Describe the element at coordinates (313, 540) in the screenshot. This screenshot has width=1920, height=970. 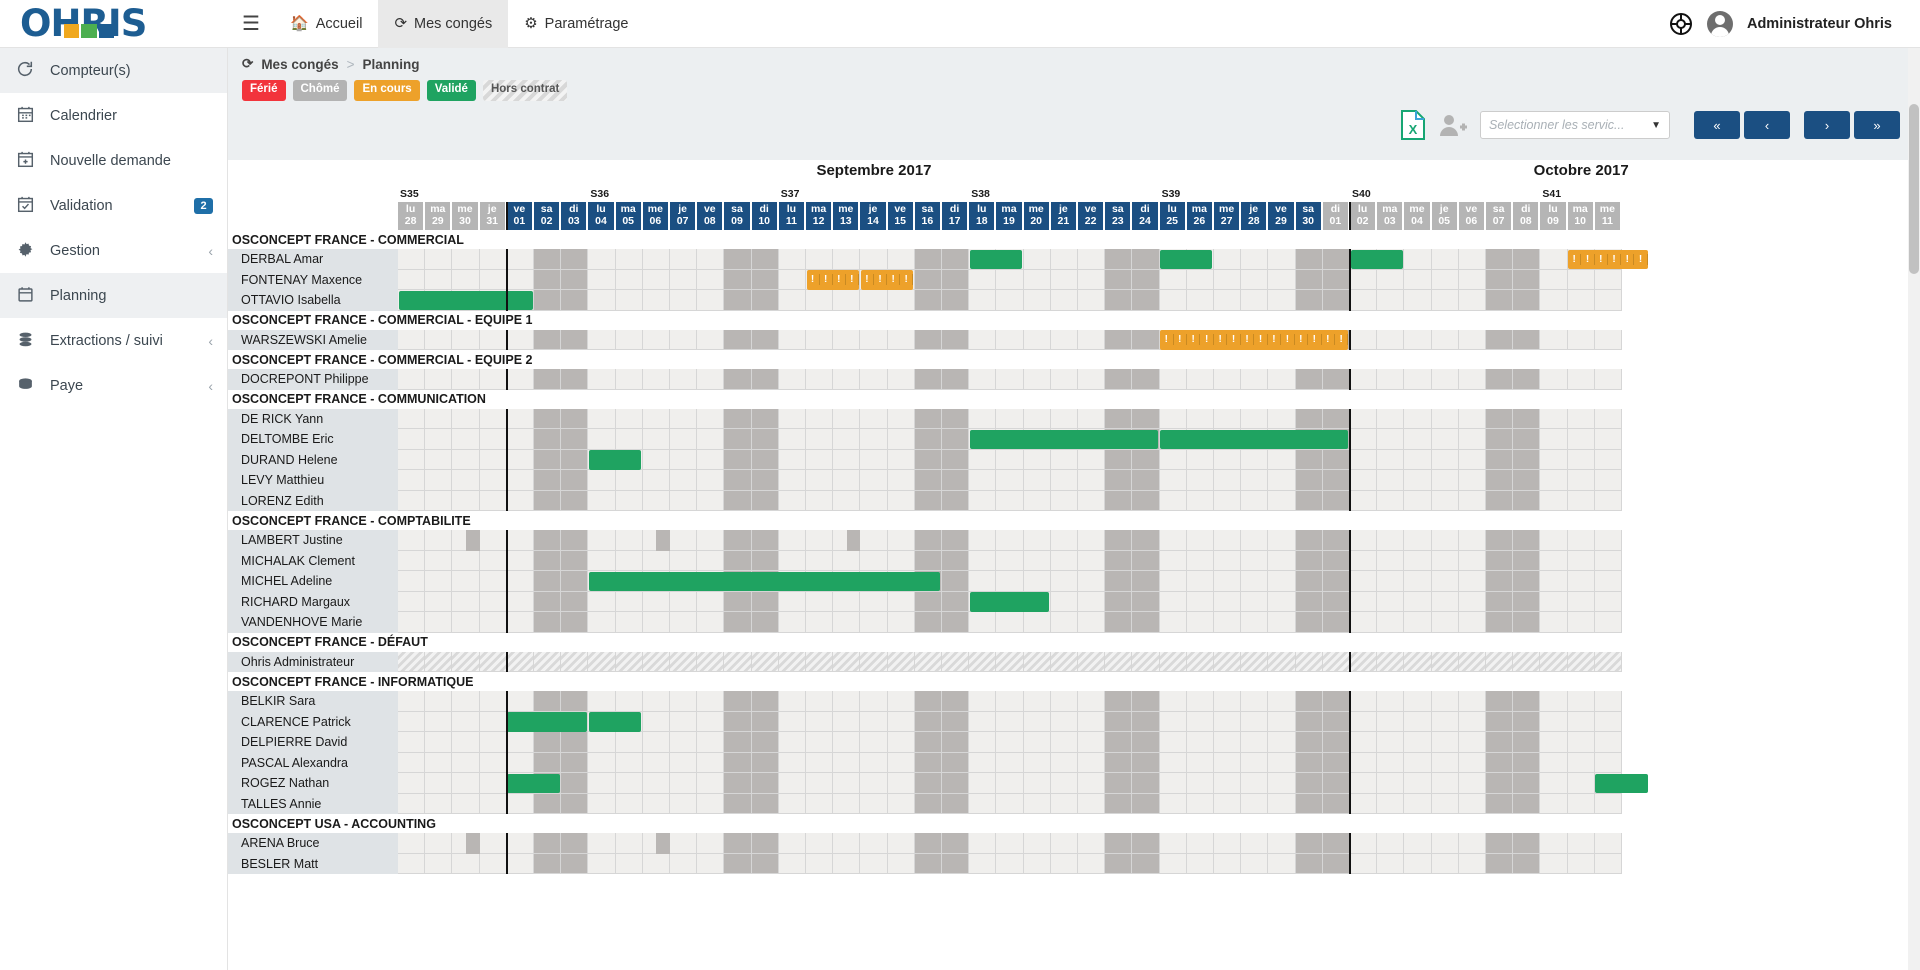
I see `employee-name: LAMBERT Justine` at that location.